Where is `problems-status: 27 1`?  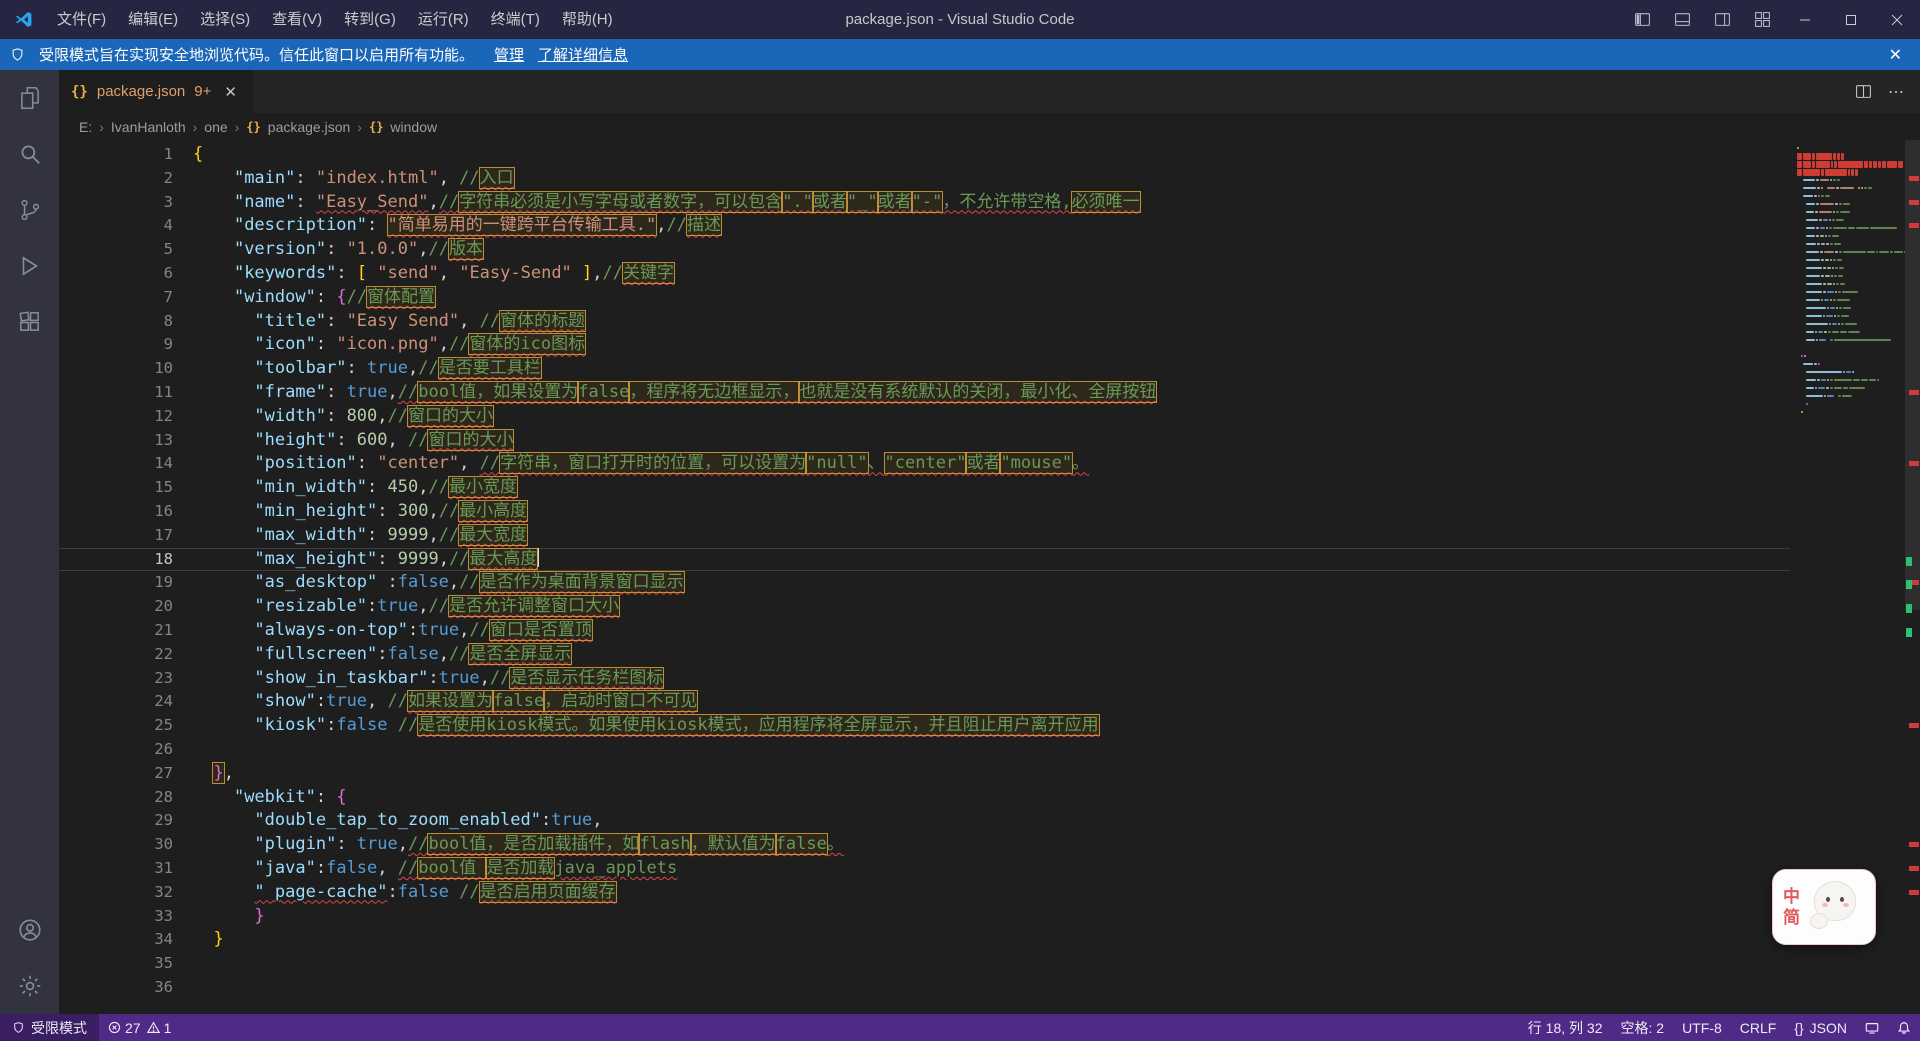
problems-status: 27 1 is located at coordinates (139, 1027).